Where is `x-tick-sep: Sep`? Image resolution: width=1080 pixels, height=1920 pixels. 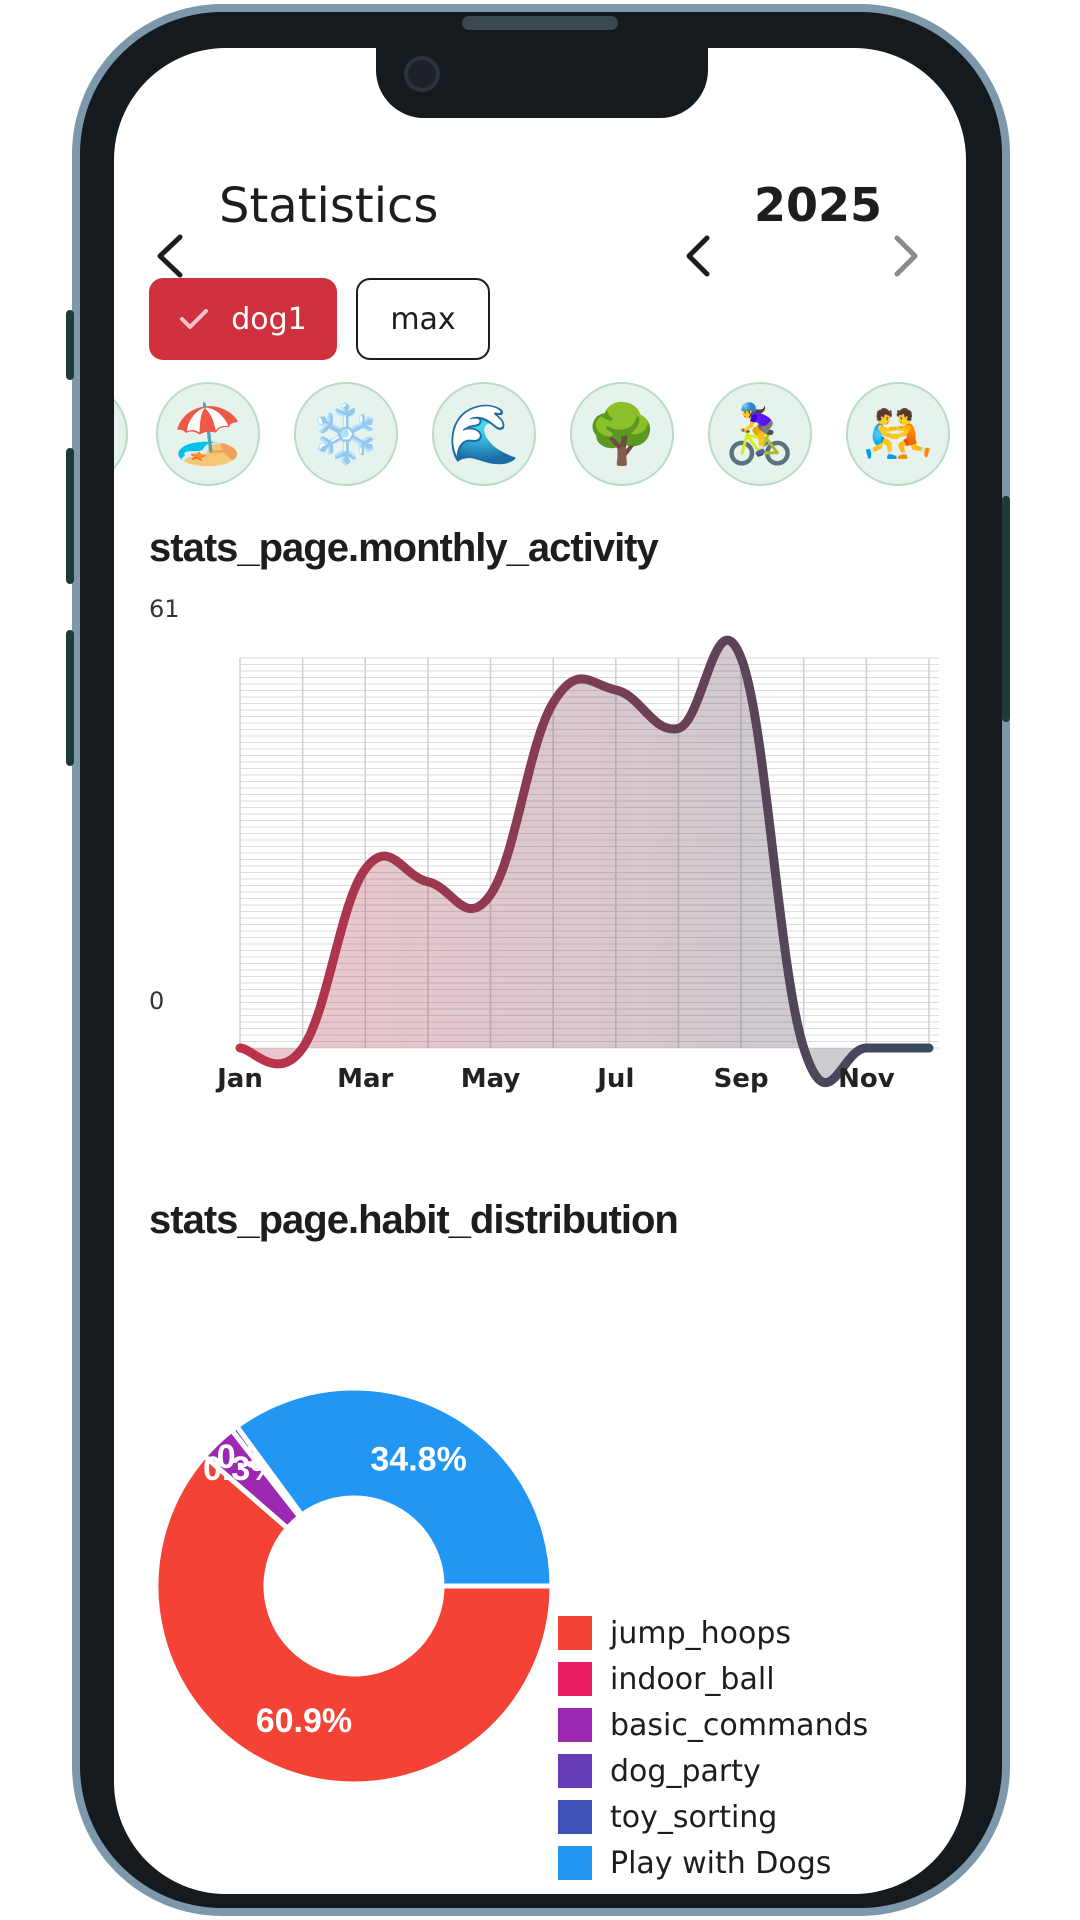 x-tick-sep: Sep is located at coordinates (741, 1079).